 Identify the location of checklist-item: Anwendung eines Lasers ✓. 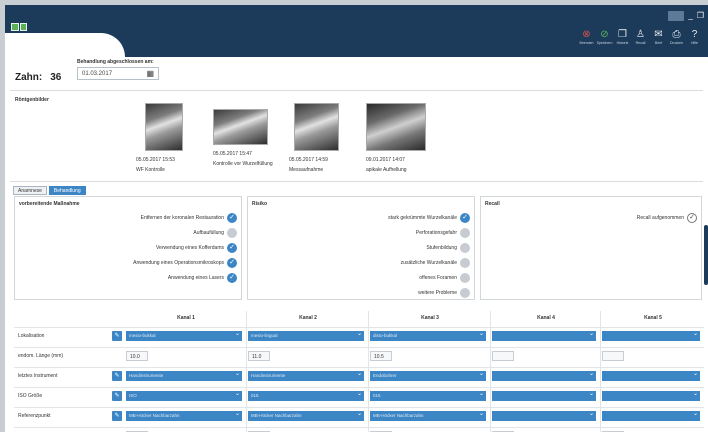
(202, 278).